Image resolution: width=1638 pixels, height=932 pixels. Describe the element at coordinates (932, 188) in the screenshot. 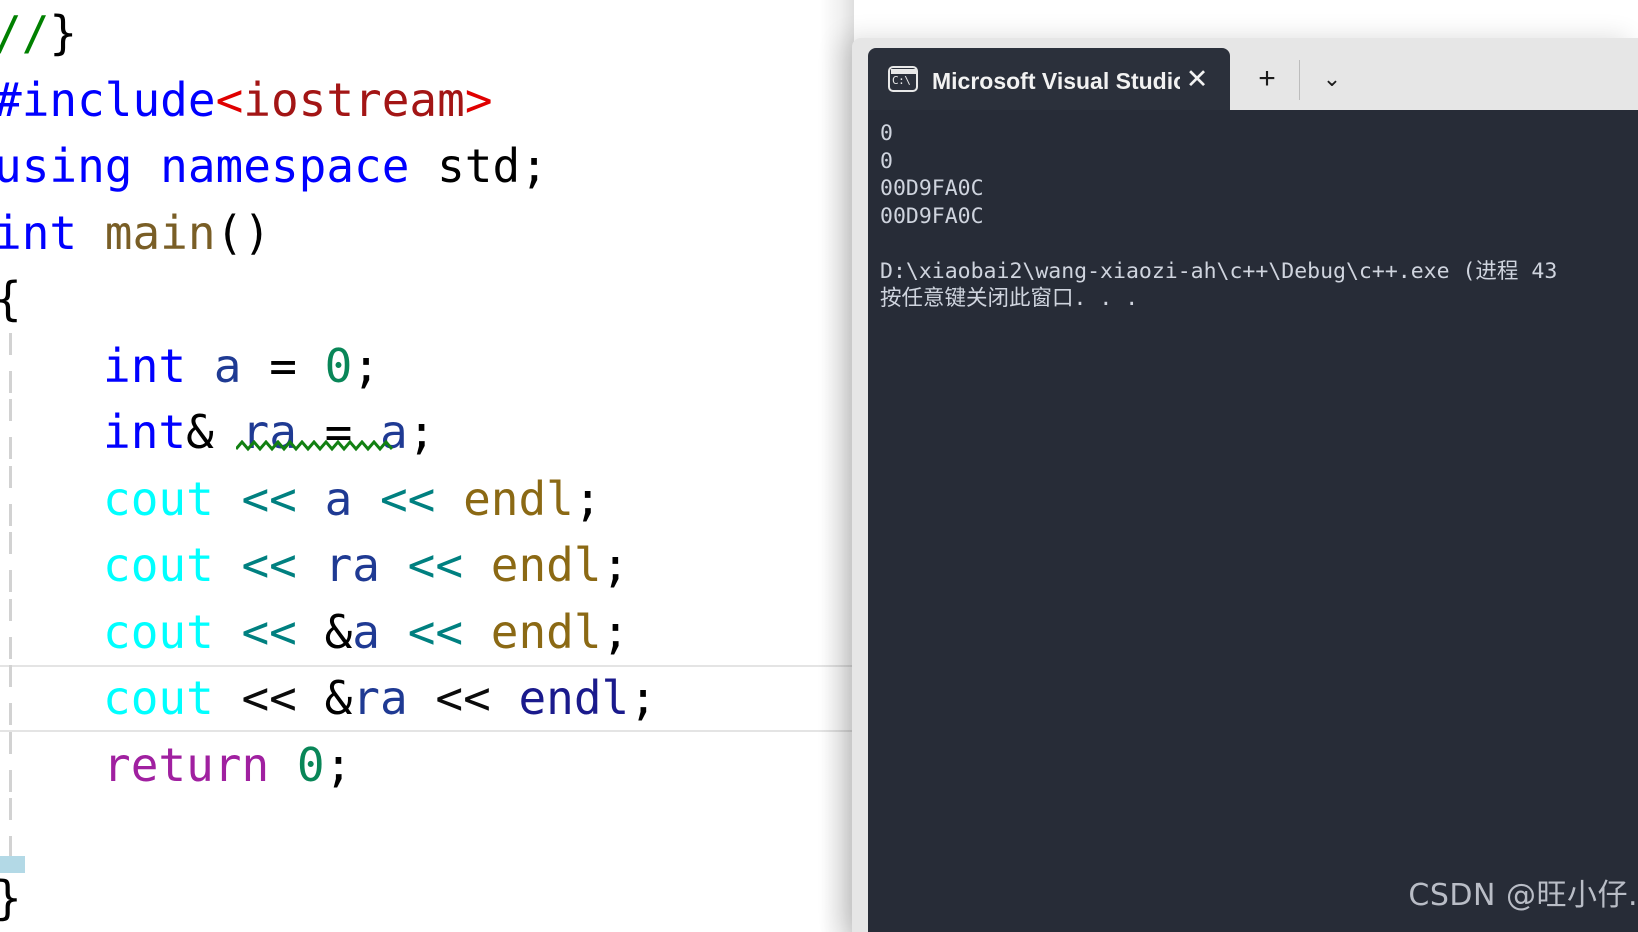

I see `console-output-line: 00D9FA0C` at that location.